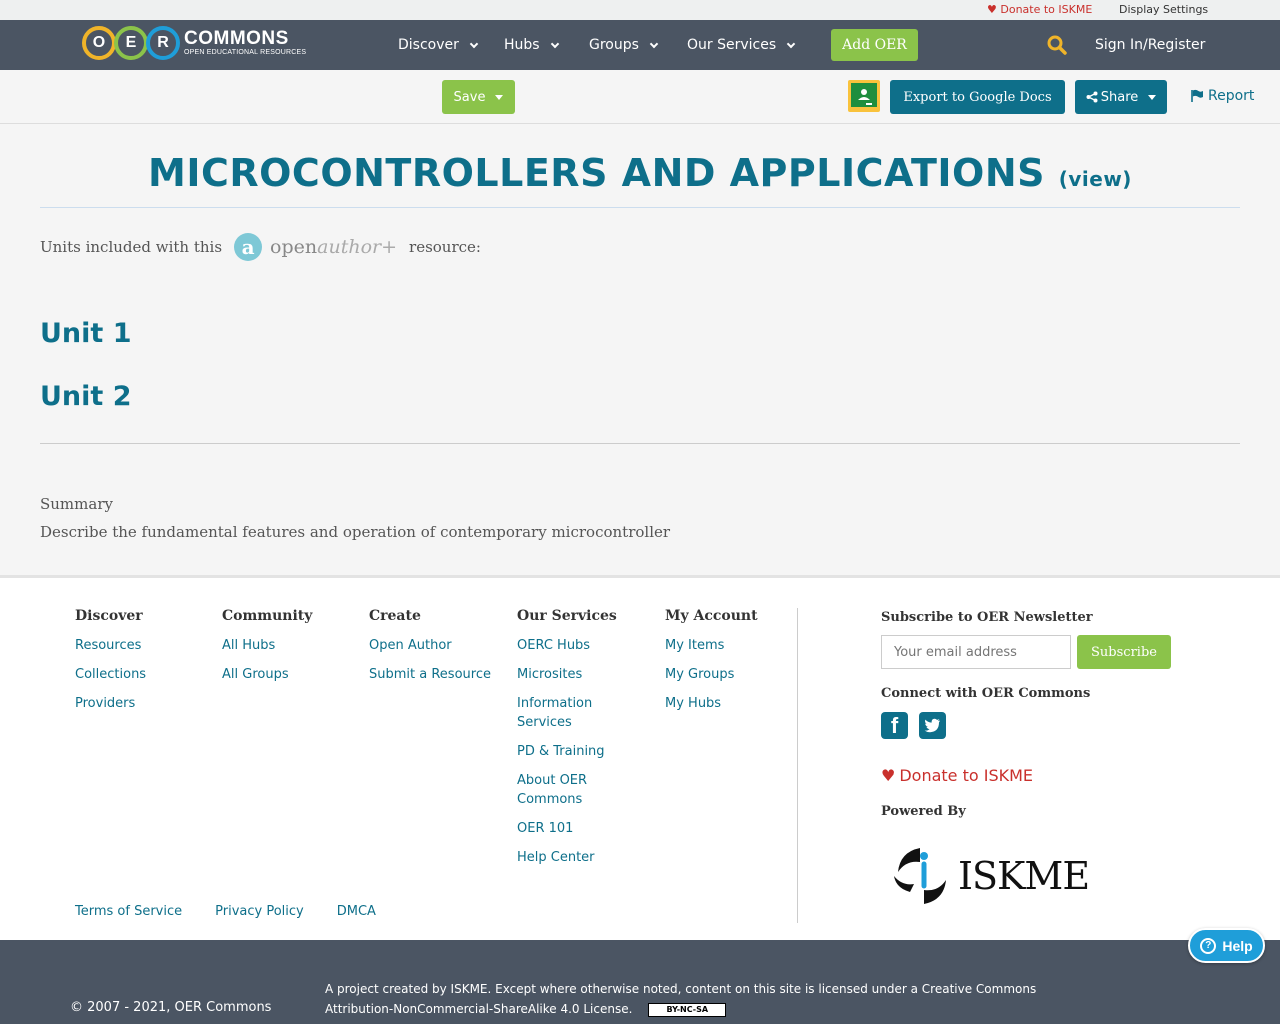  I want to click on newsletter-email-input, so click(976, 652).